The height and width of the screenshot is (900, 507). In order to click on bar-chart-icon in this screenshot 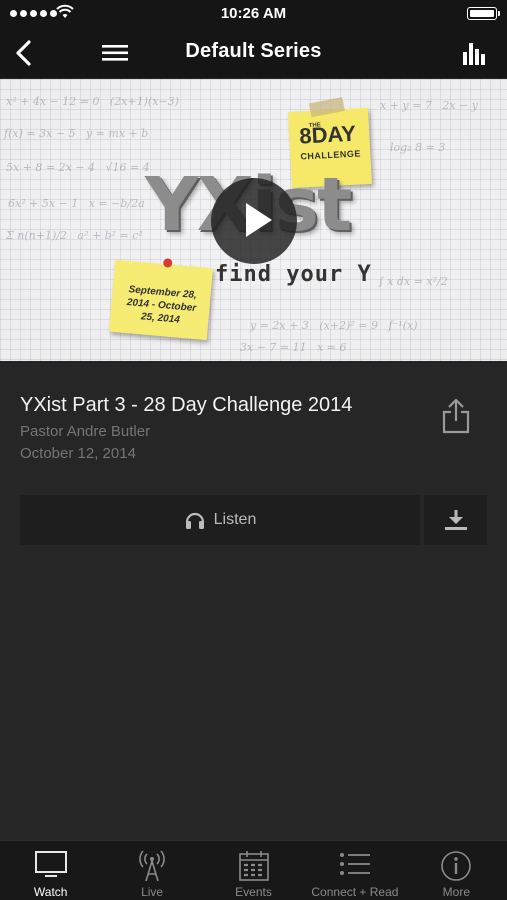, I will do `click(475, 53)`.